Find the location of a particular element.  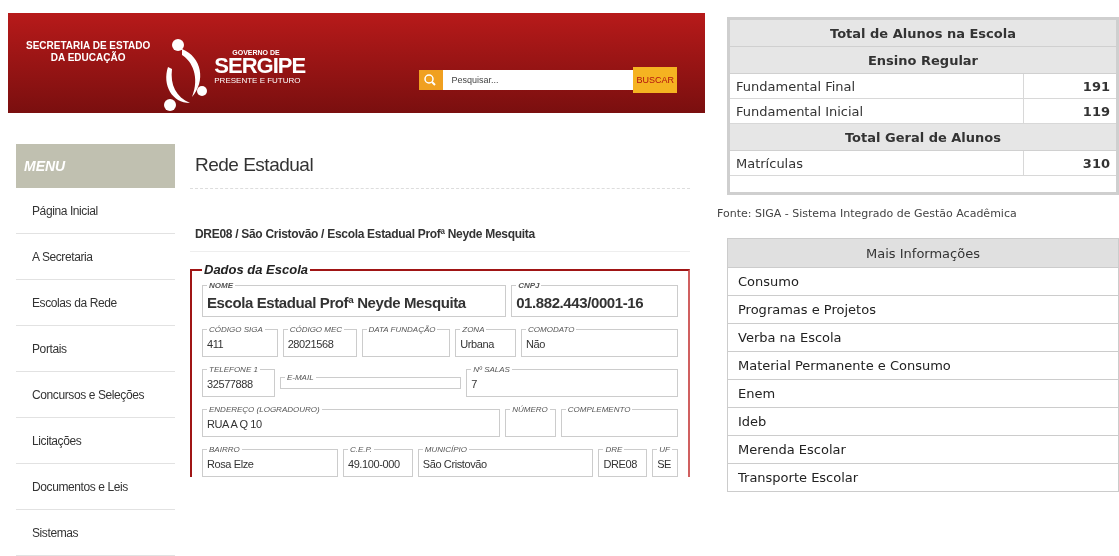

form-field: ZONA Urbana is located at coordinates (485, 341).